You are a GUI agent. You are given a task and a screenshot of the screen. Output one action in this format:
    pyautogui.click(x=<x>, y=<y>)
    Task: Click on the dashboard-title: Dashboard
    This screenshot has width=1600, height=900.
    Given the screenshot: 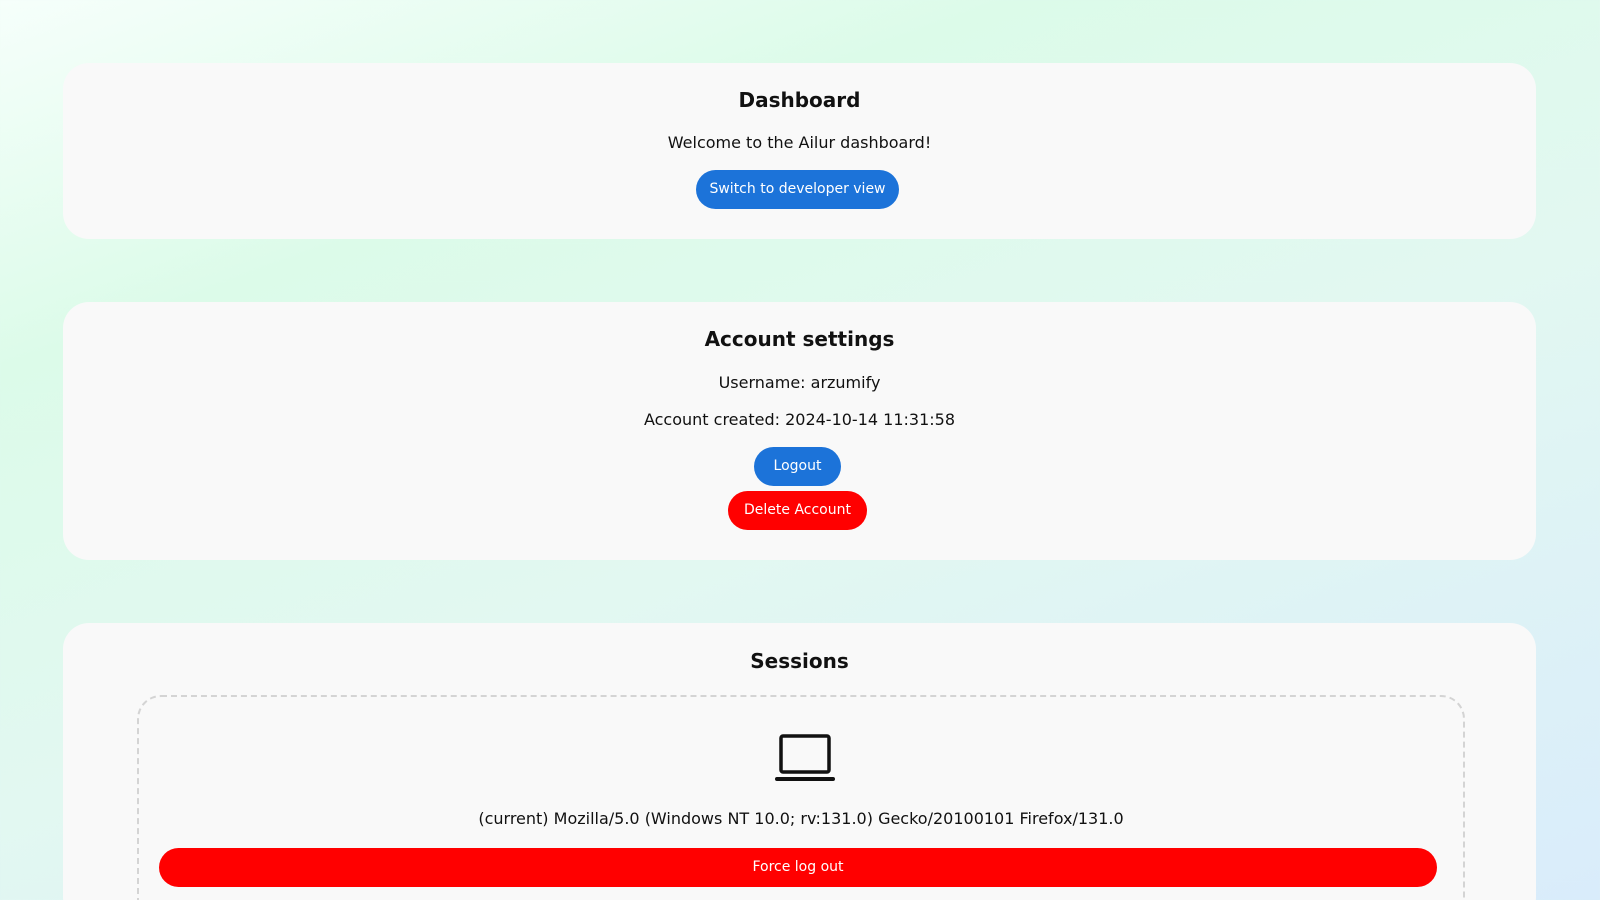 What is the action you would take?
    pyautogui.click(x=799, y=100)
    